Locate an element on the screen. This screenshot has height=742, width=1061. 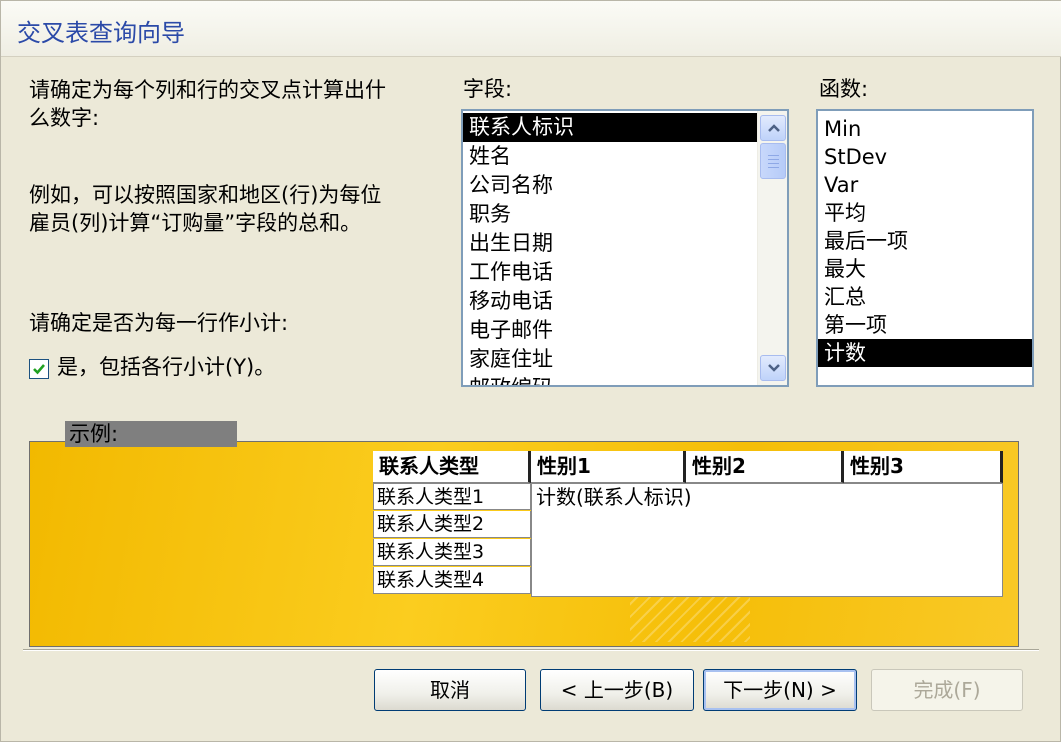
sample-row-header: 联系人类型 is located at coordinates (452, 467).